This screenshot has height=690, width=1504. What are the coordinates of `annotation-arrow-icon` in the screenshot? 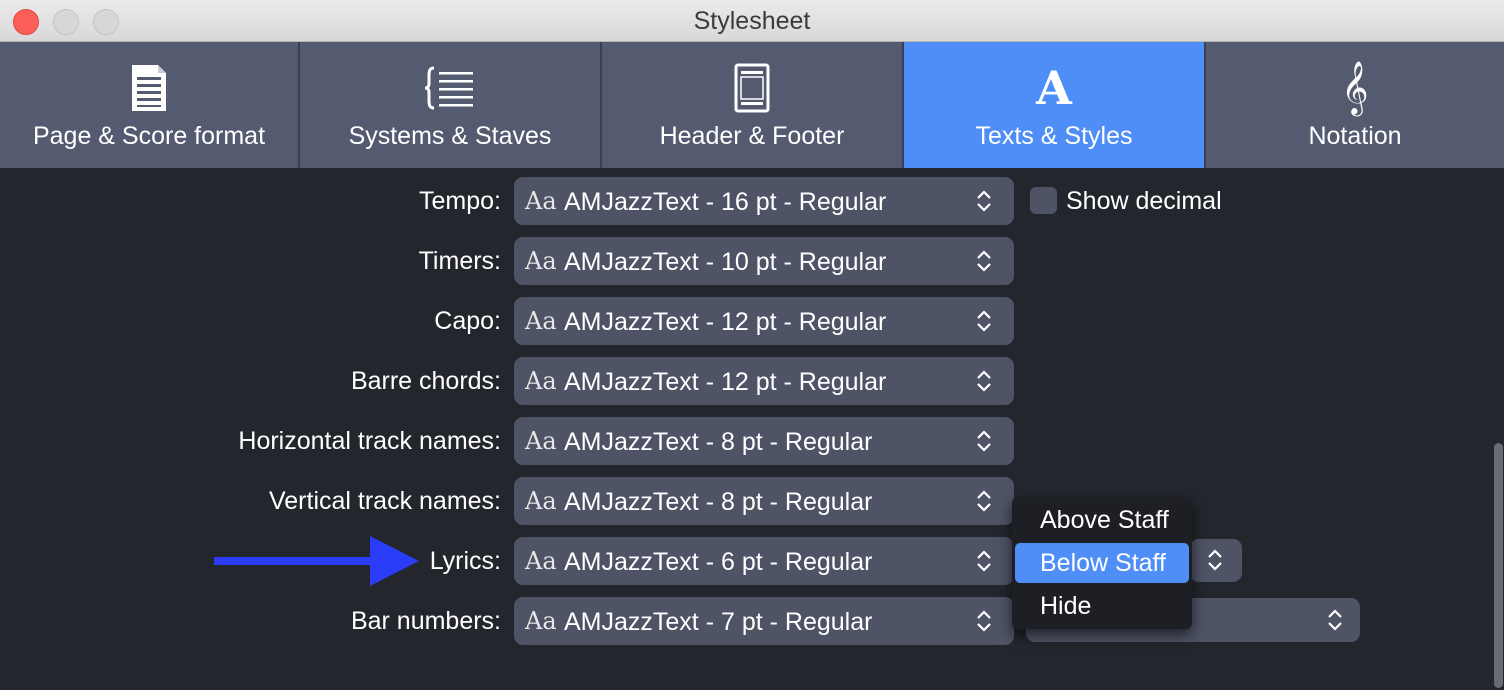 It's located at (316, 561).